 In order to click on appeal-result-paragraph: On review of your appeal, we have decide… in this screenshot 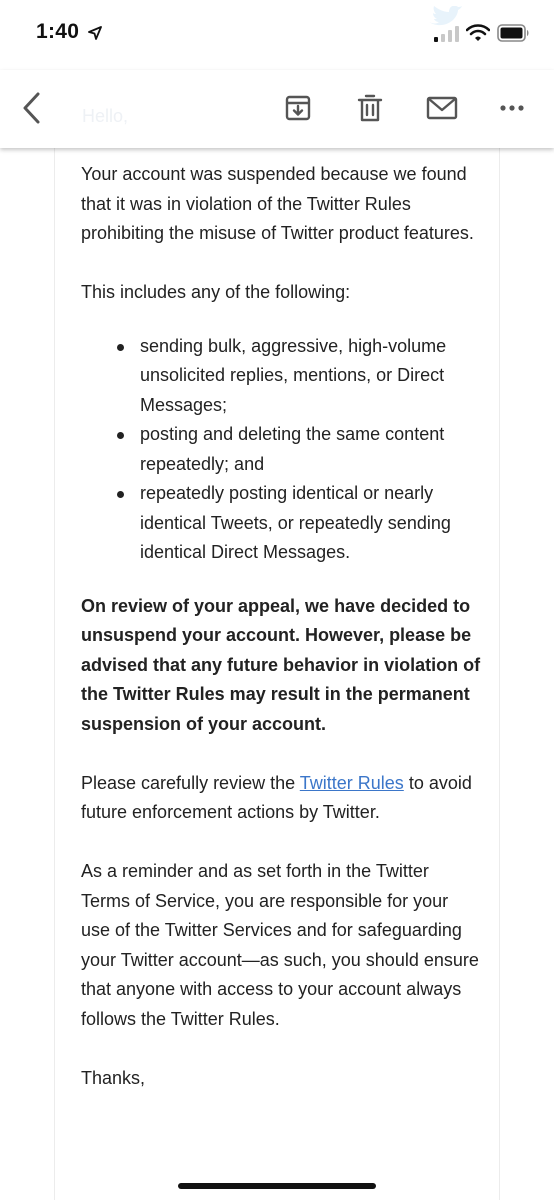, I will do `click(281, 664)`.